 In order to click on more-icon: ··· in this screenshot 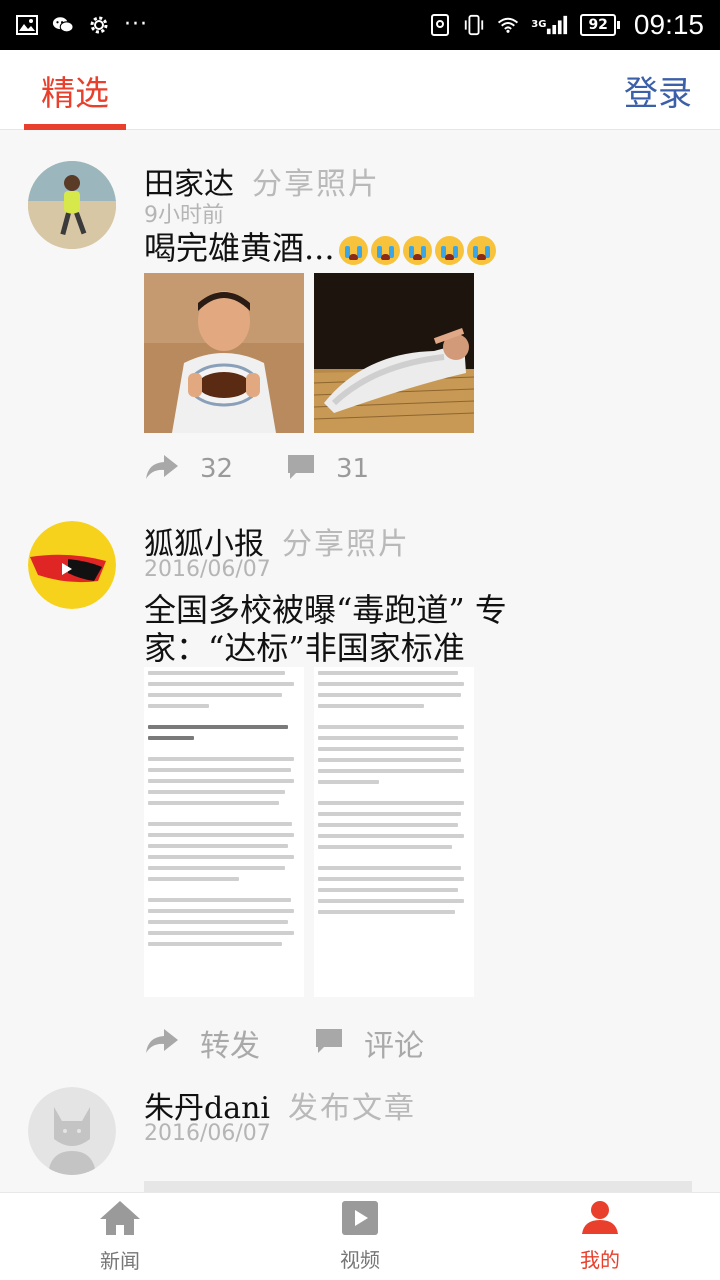, I will do `click(136, 24)`.